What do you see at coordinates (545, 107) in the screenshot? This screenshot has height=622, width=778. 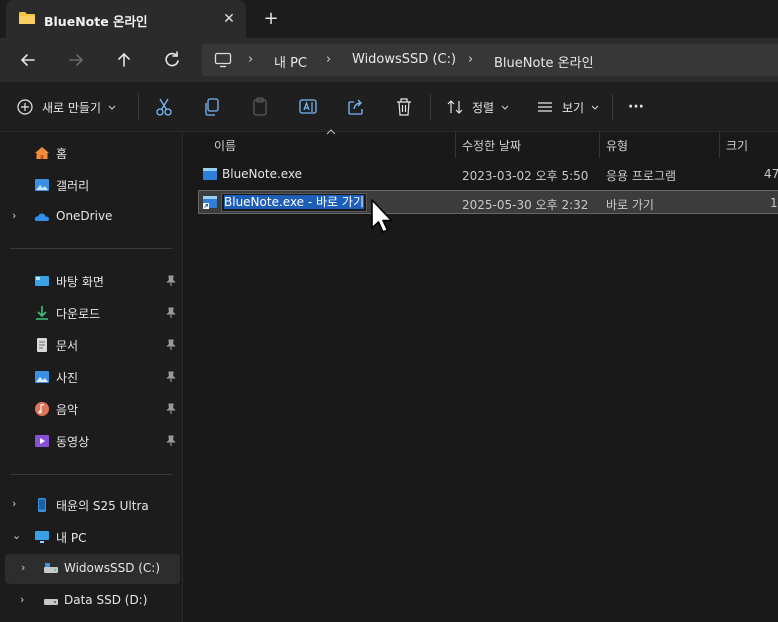 I see `list-view-icon` at bounding box center [545, 107].